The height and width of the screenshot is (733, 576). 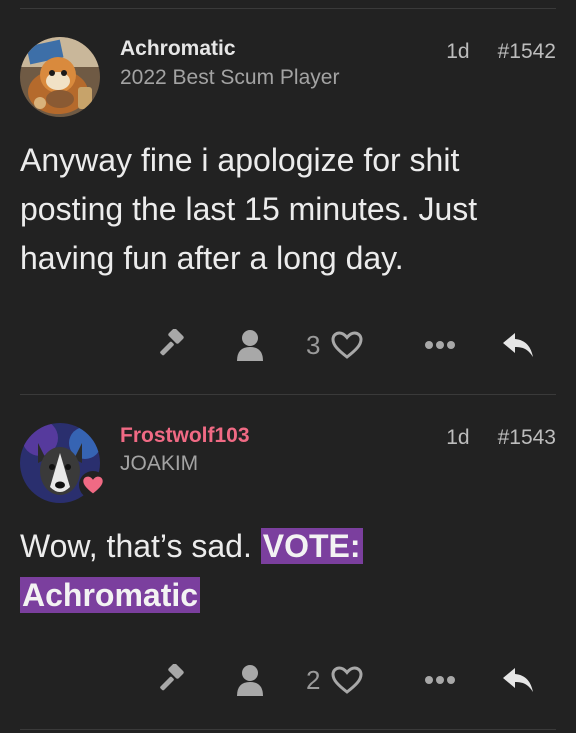 What do you see at coordinates (60, 77) in the screenshot?
I see `avatar` at bounding box center [60, 77].